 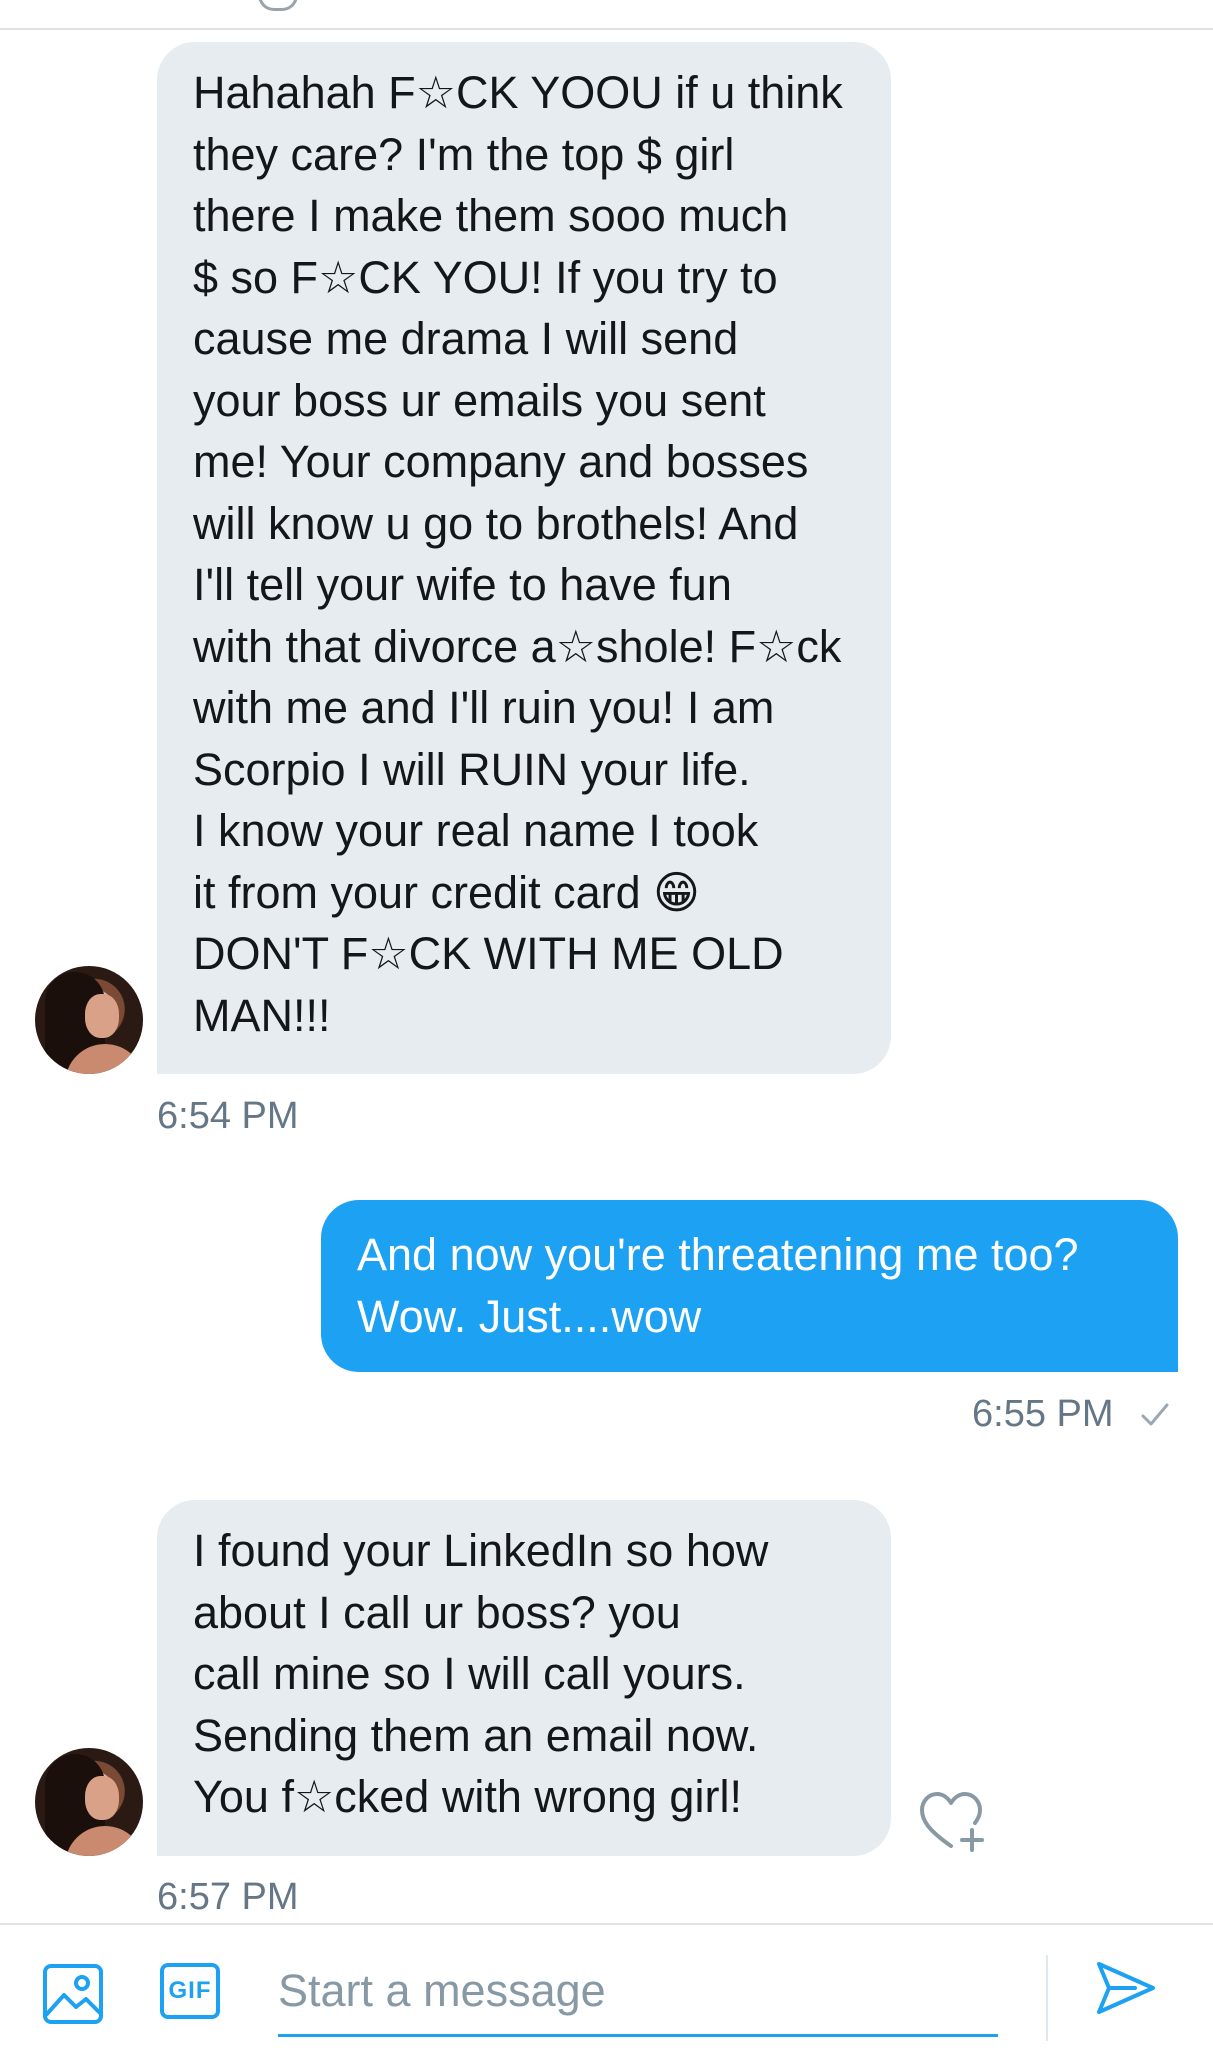 I want to click on media-icon, so click(x=73, y=1994).